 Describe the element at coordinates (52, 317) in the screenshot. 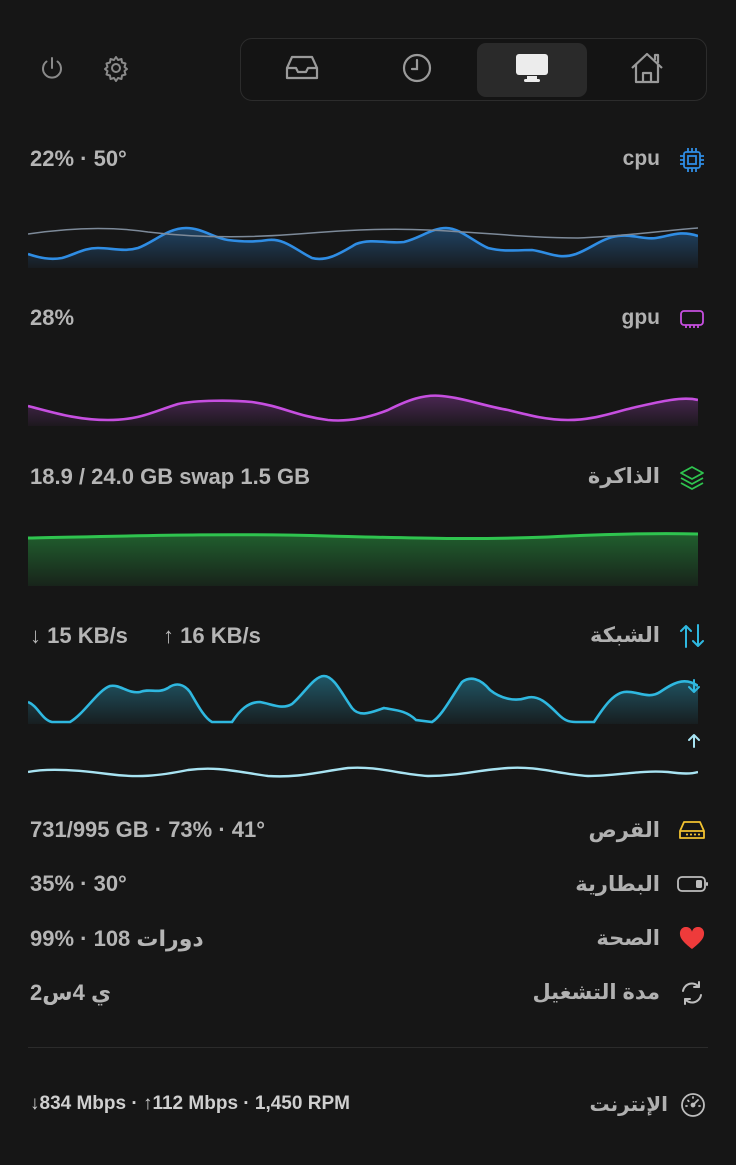

I see `gpu-value: 28%` at that location.